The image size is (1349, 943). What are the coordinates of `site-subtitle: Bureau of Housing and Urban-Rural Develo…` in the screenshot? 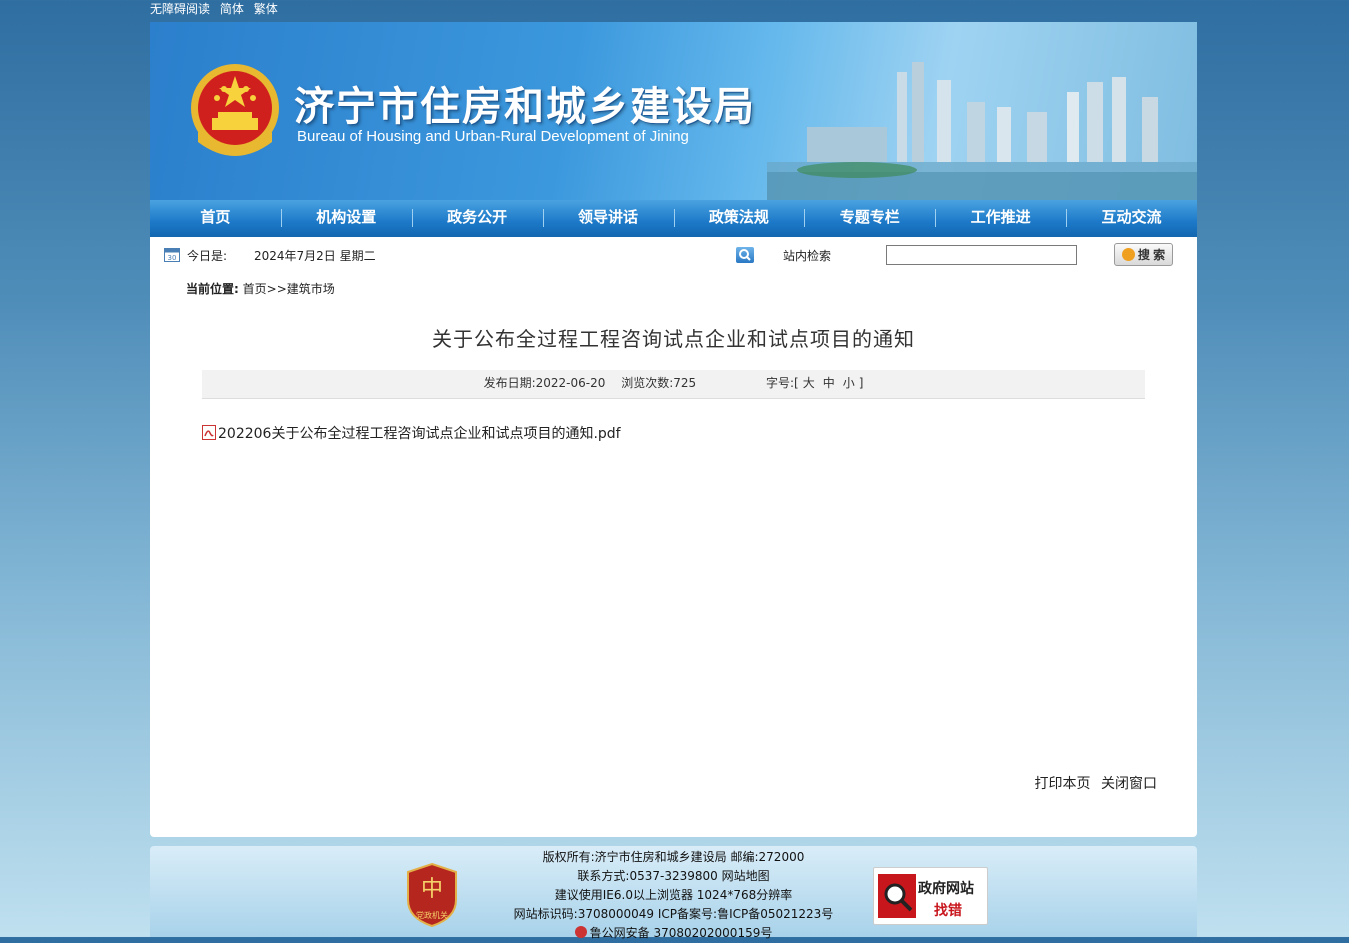 It's located at (493, 136).